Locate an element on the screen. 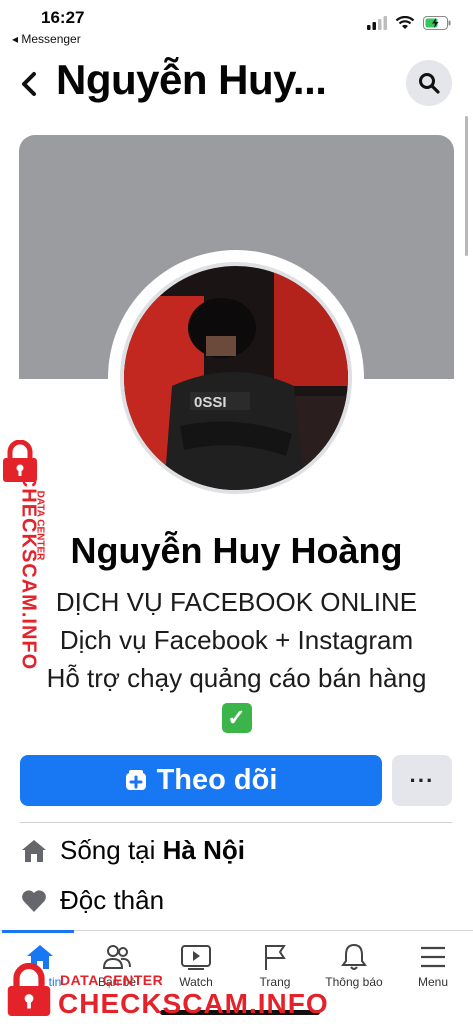  profile-name: Nguyễn Huy Hoàng is located at coordinates (236, 550).